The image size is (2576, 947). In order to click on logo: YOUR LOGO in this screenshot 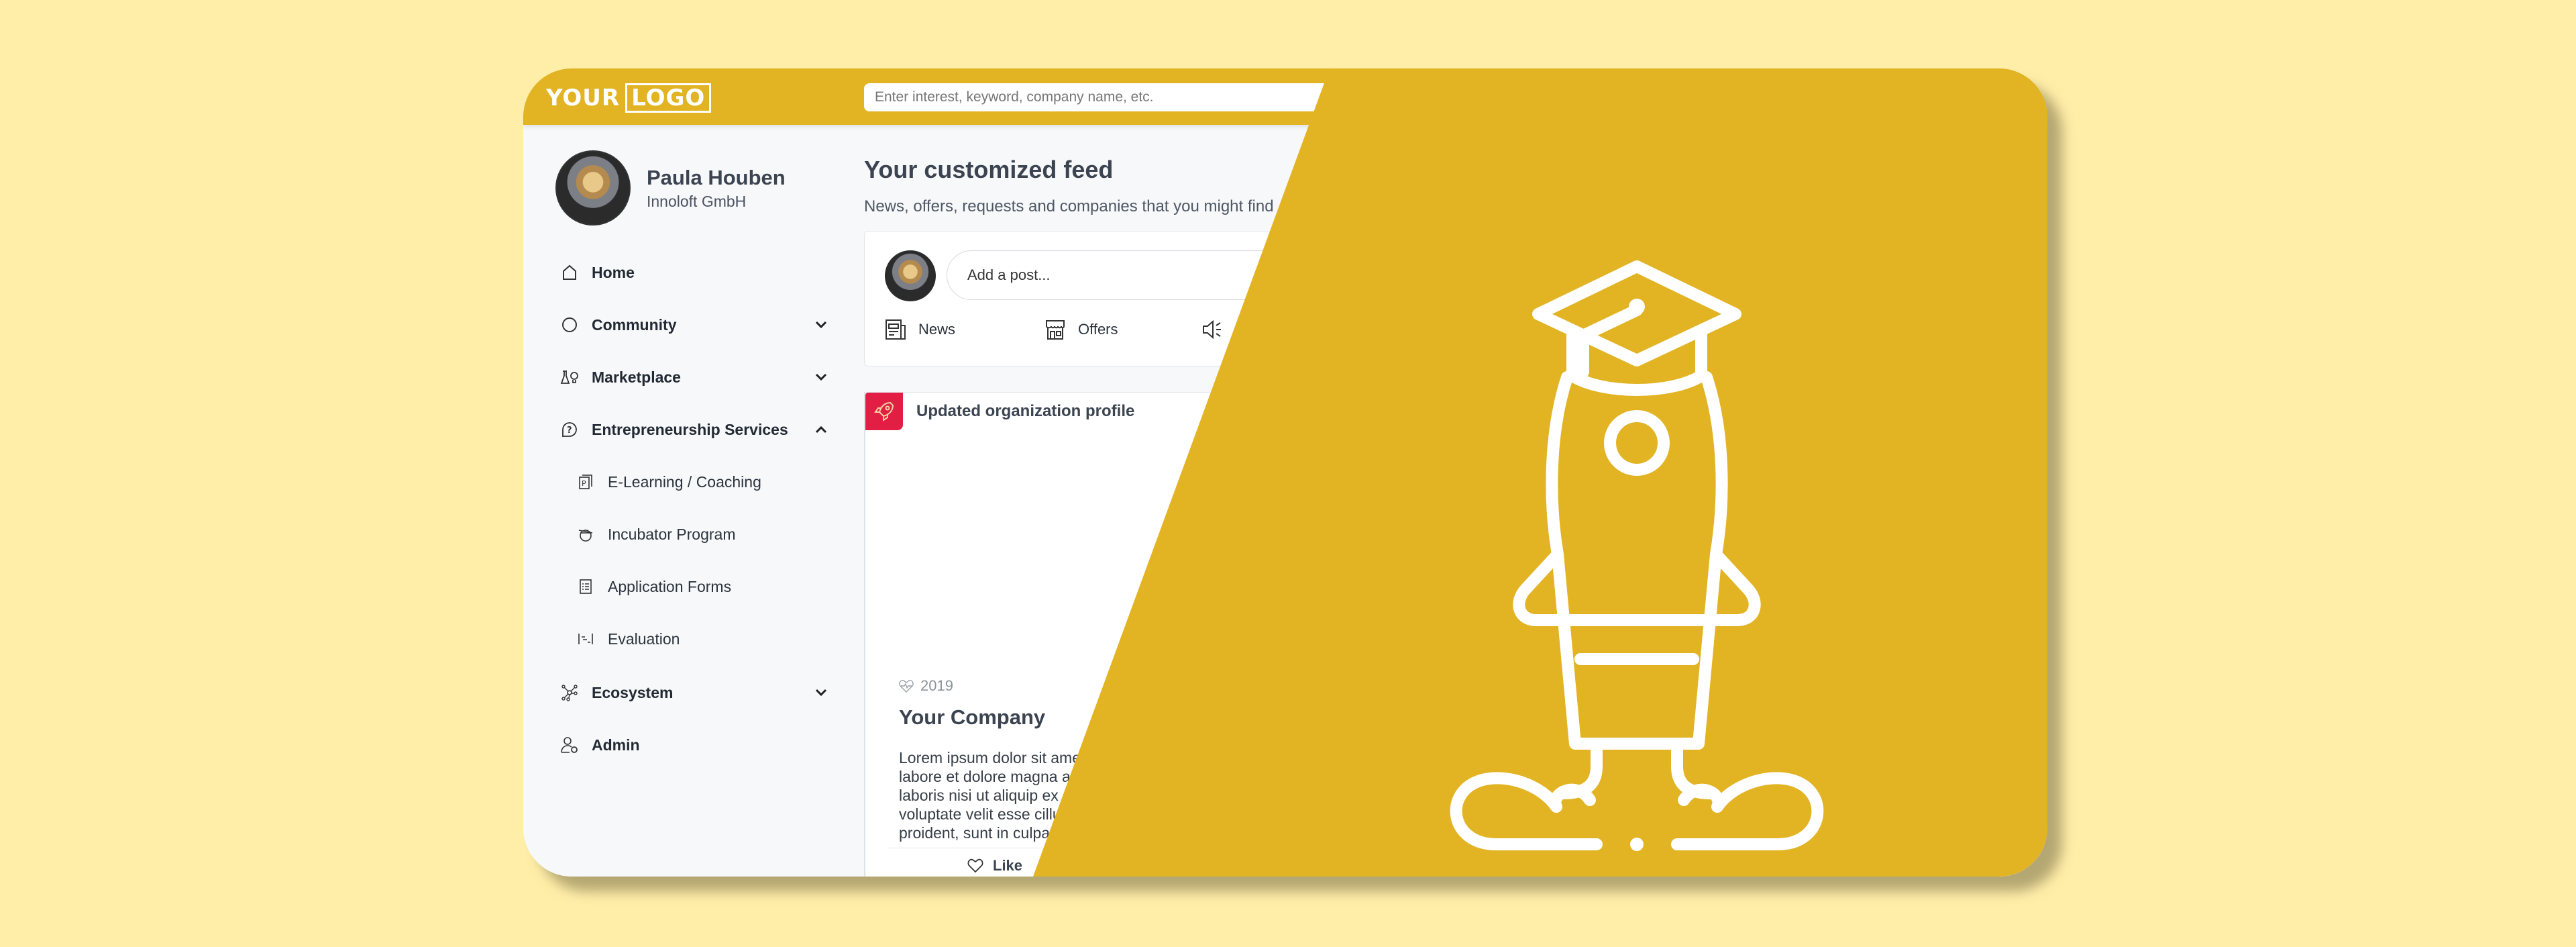, I will do `click(629, 98)`.